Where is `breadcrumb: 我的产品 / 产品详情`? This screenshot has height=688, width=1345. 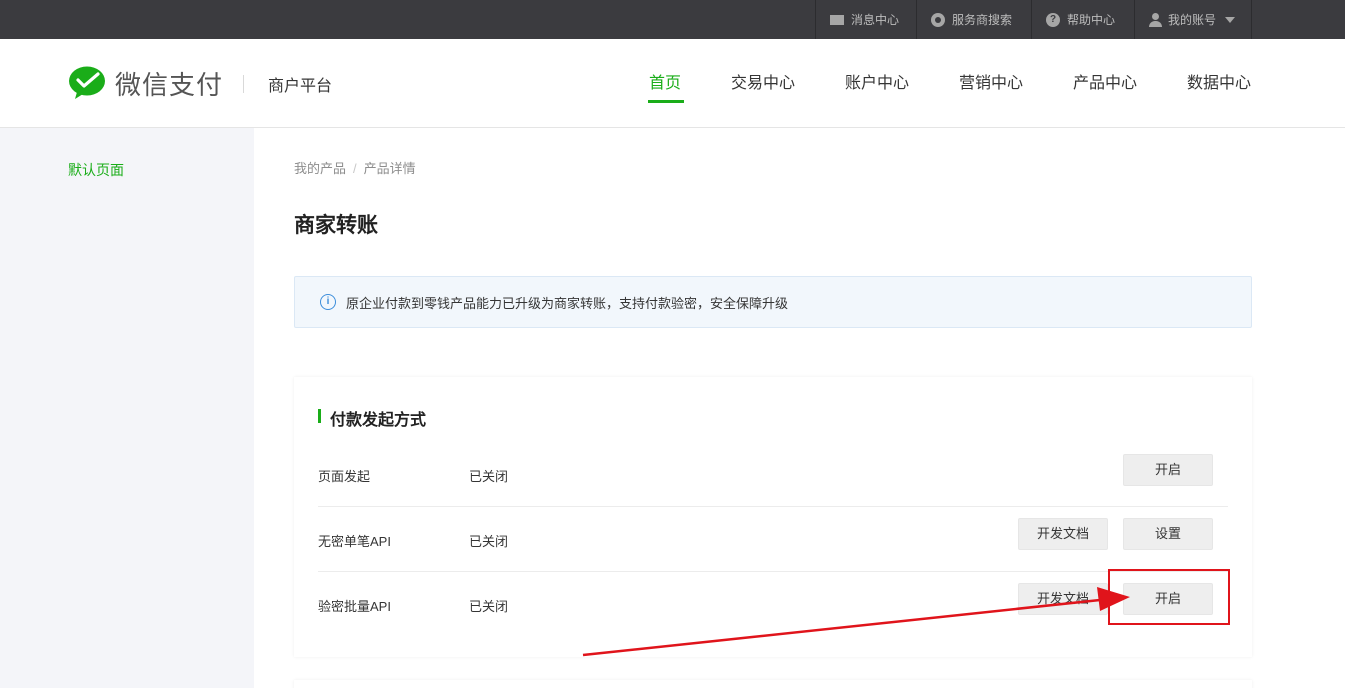
breadcrumb: 我的产品 / 产品详情 is located at coordinates (355, 167).